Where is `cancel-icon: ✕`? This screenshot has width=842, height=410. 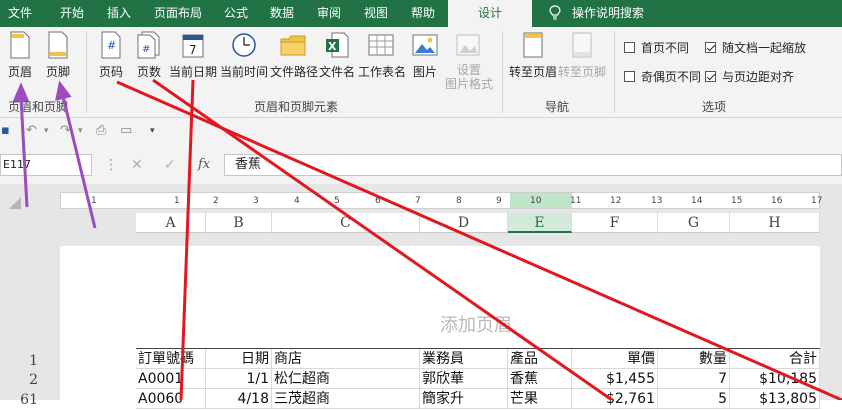 cancel-icon: ✕ is located at coordinates (137, 165).